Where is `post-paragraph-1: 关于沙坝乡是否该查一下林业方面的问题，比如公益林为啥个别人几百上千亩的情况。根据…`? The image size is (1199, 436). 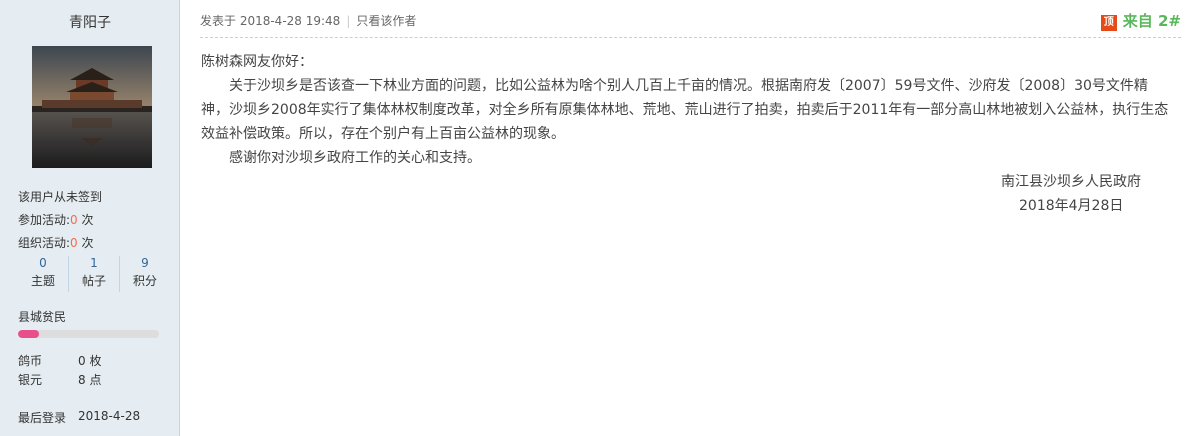
post-paragraph-1: 关于沙坝乡是否该查一下林业方面的问题，比如公益林为啥个别人几百上千亩的情况。根据… is located at coordinates (685, 110).